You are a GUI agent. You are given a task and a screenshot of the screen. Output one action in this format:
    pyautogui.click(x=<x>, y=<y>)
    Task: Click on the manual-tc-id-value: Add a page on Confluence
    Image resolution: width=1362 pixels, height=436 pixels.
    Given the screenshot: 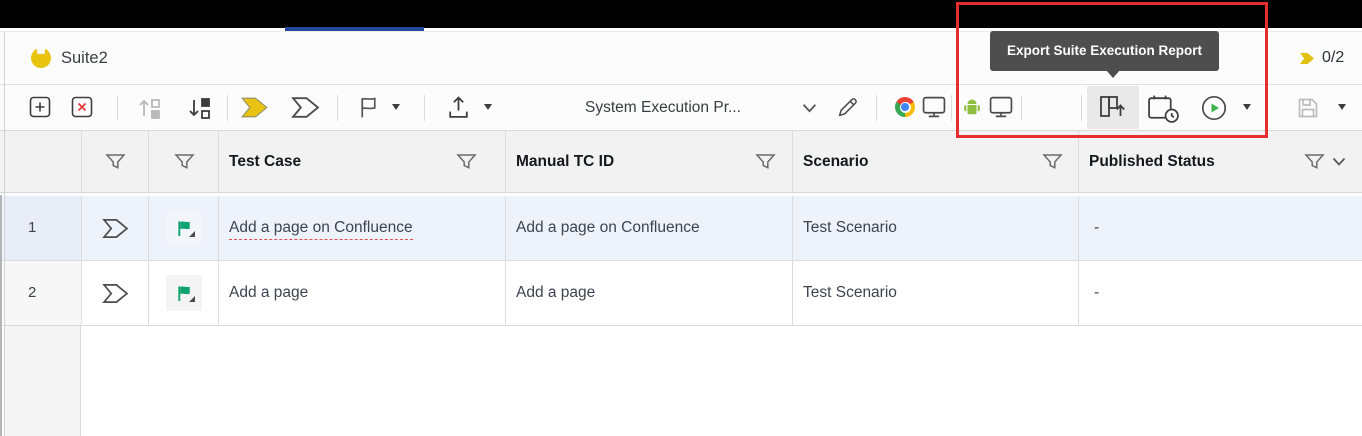 What is the action you would take?
    pyautogui.click(x=608, y=227)
    